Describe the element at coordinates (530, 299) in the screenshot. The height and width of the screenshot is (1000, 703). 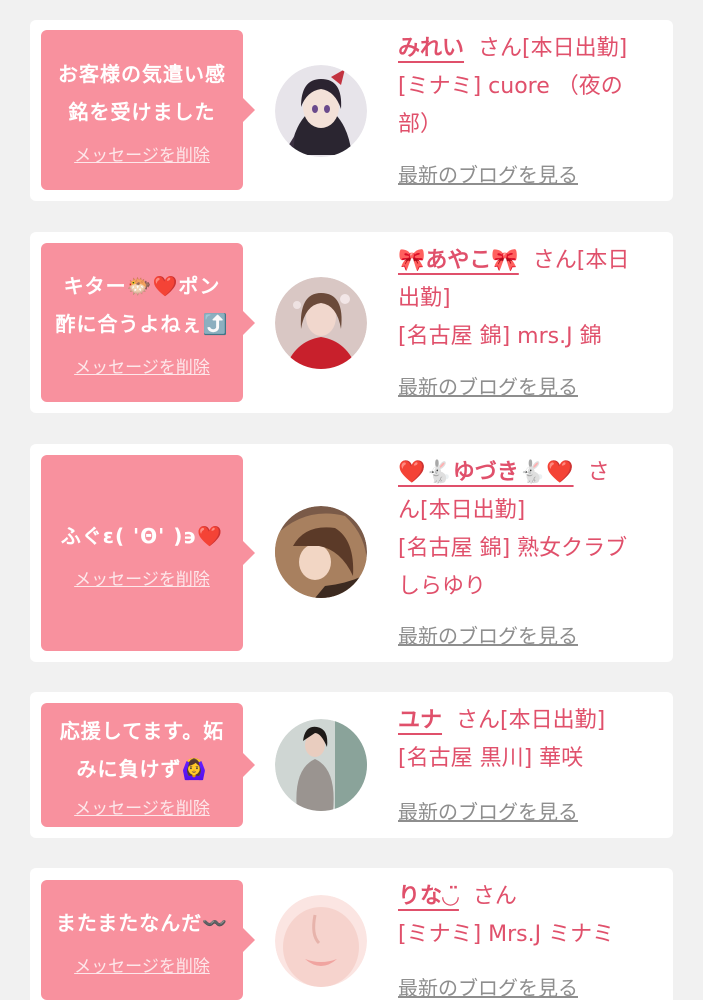
I see `sender-info: 🎀あやこ🎀 さん[本日 出勤] [名古屋 錦] mrs.J 錦` at that location.